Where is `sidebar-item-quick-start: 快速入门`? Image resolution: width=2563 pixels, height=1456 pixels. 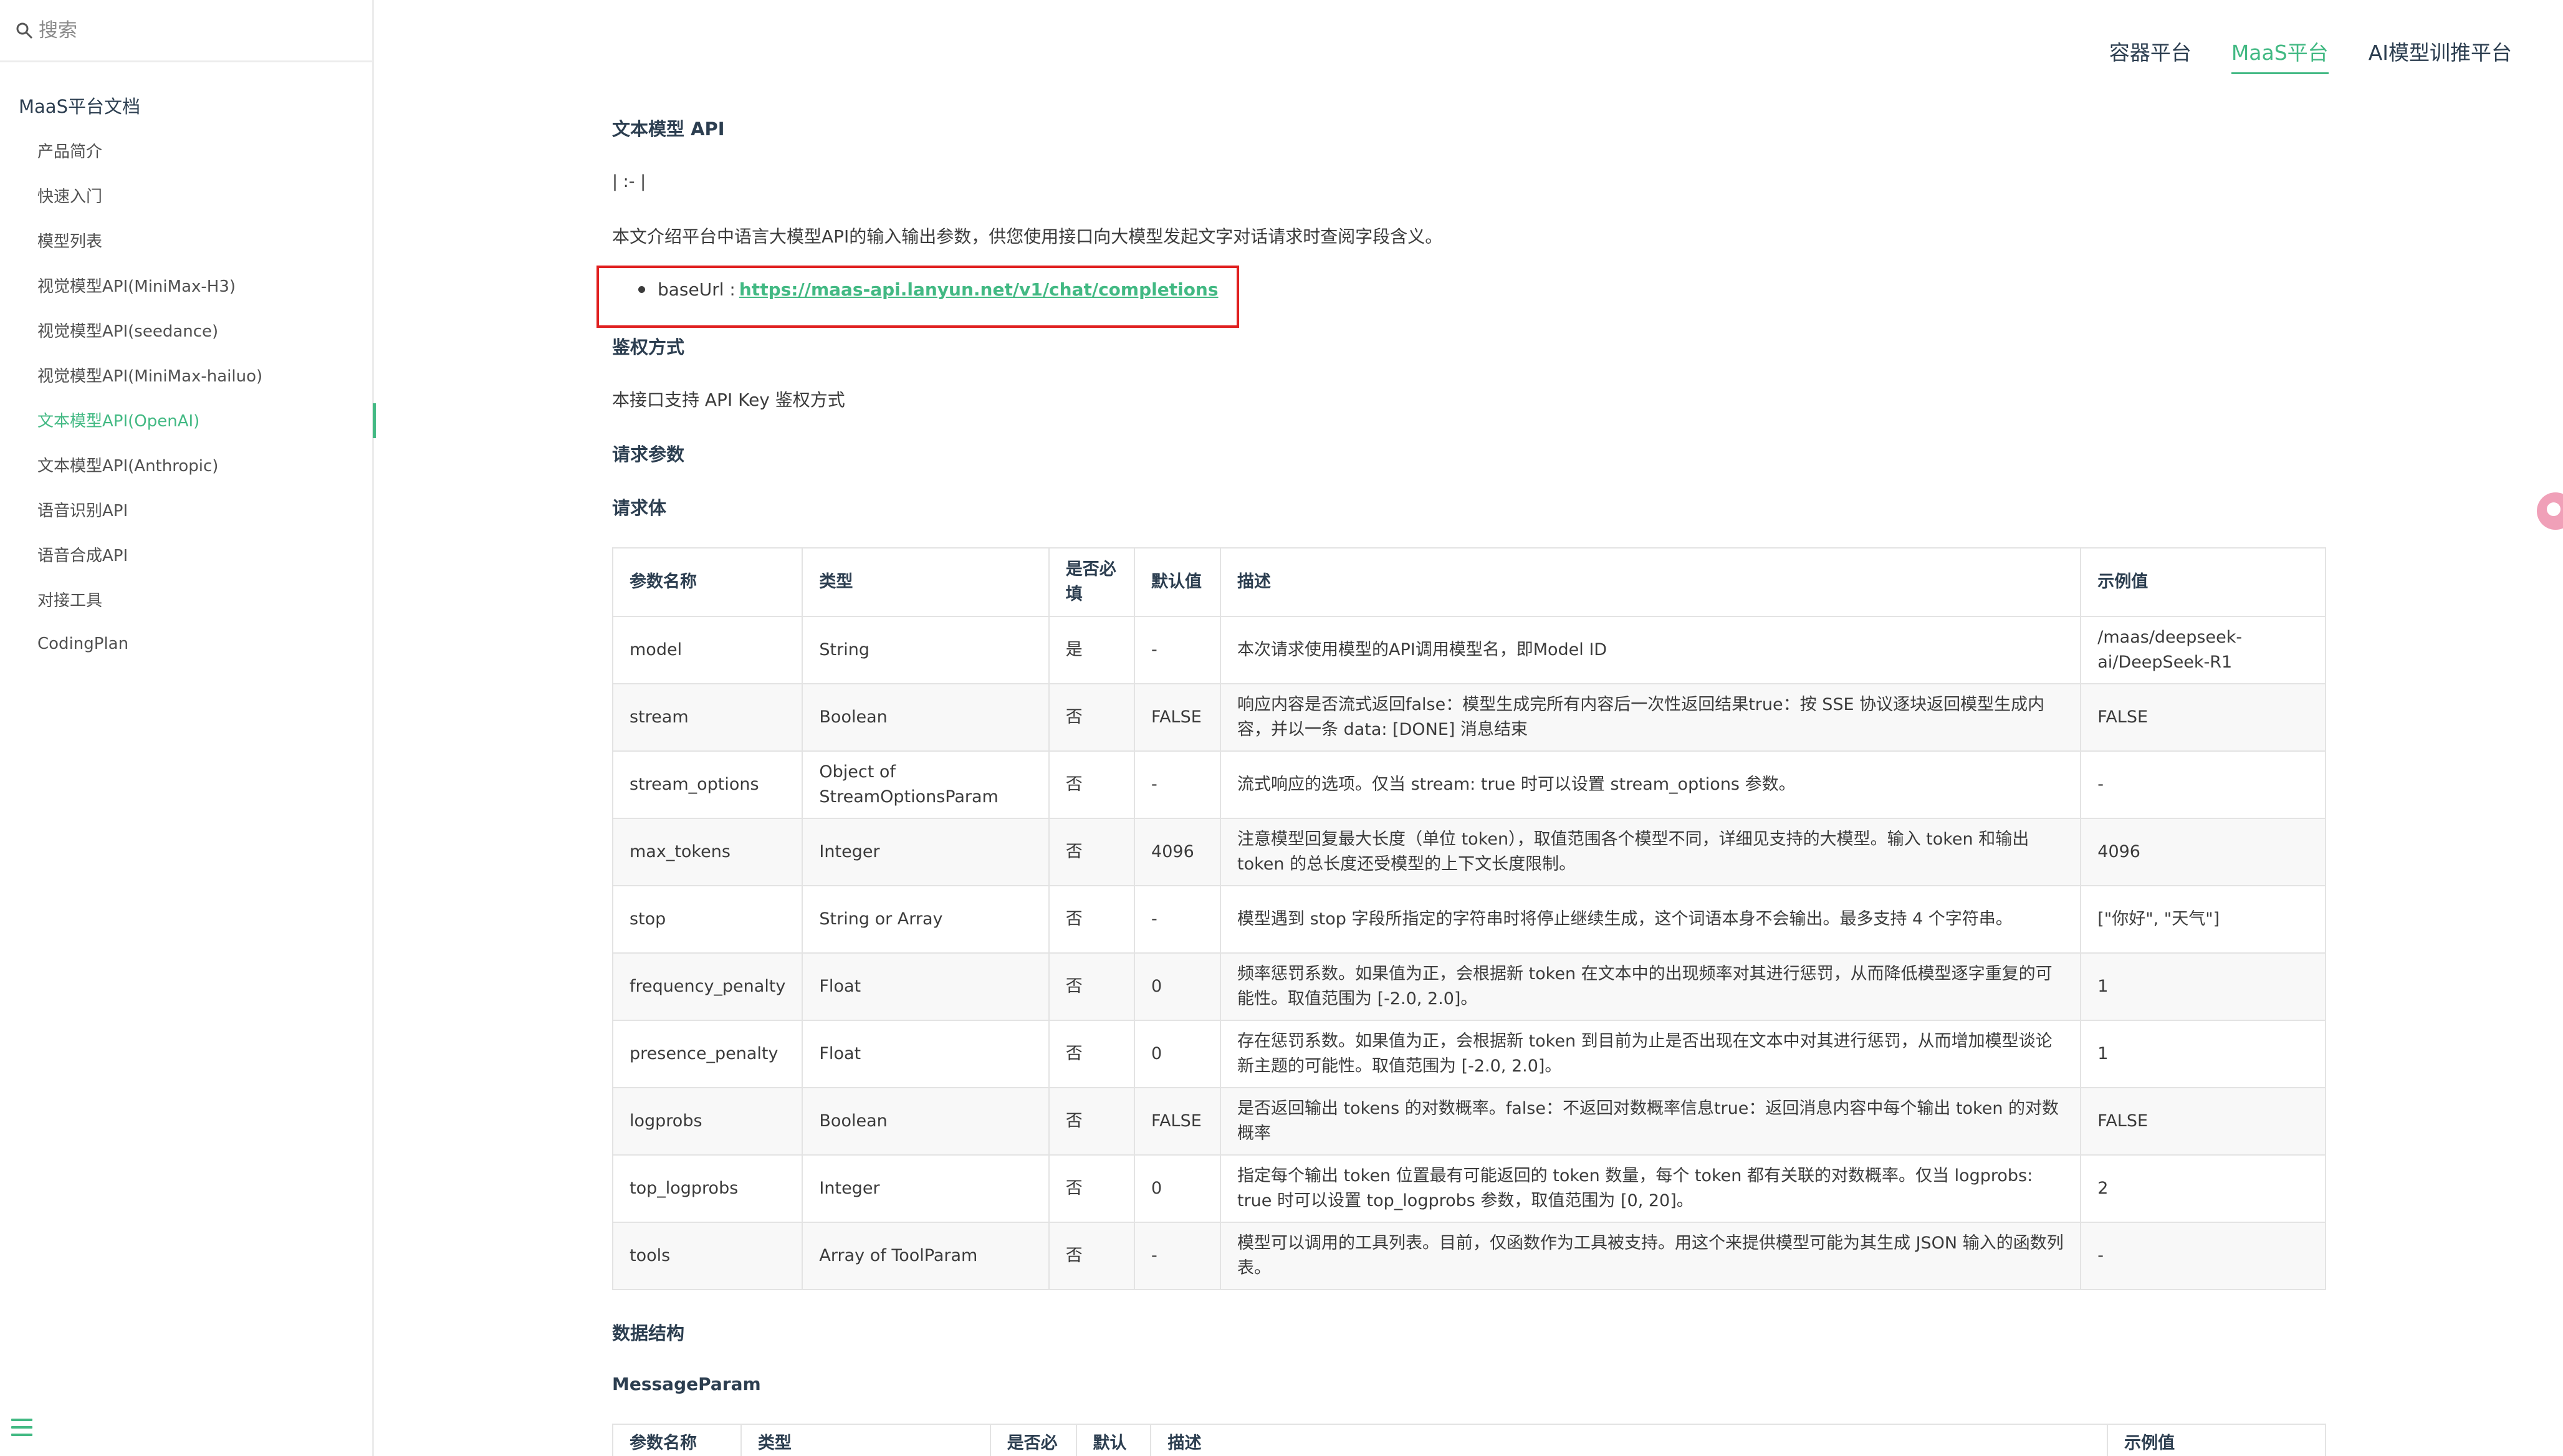 sidebar-item-quick-start: 快速入门 is located at coordinates (187, 196).